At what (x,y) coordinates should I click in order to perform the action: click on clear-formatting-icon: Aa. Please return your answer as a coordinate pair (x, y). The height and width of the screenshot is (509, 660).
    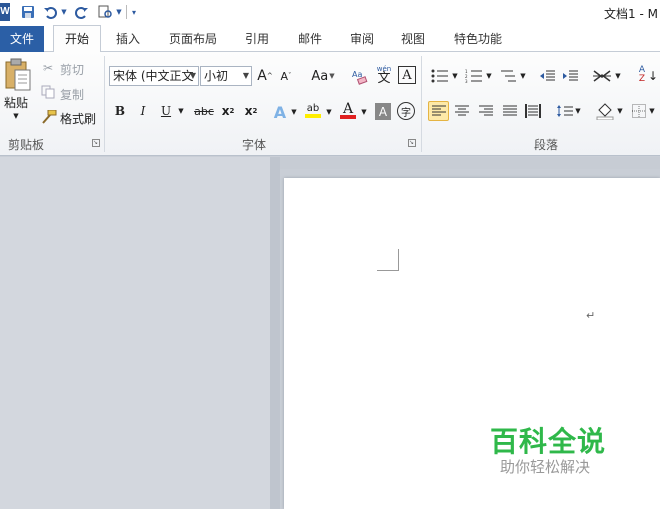
    Looking at the image, I should click on (359, 76).